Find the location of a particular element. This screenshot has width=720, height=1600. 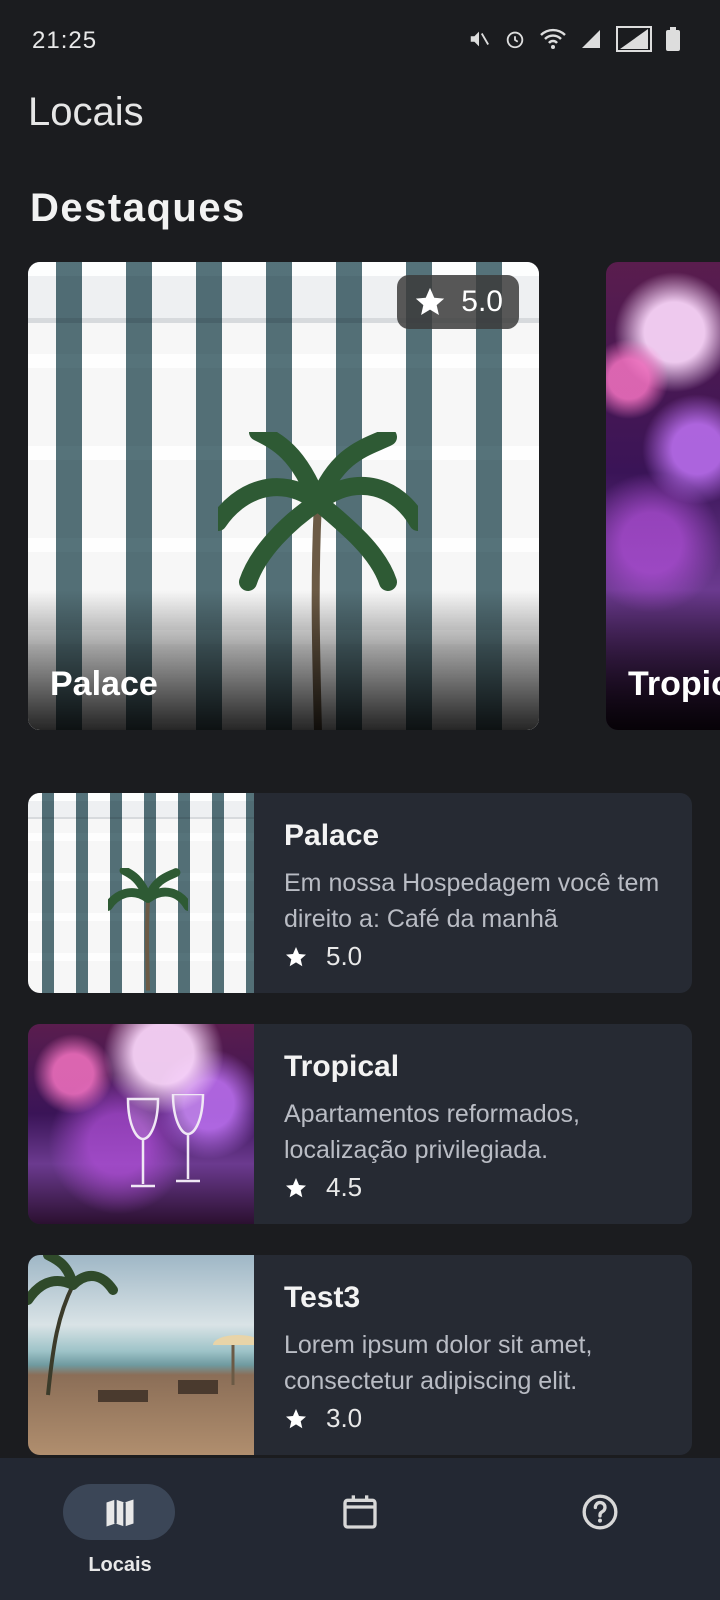

hotel-courtyard-image is located at coordinates (141, 893).